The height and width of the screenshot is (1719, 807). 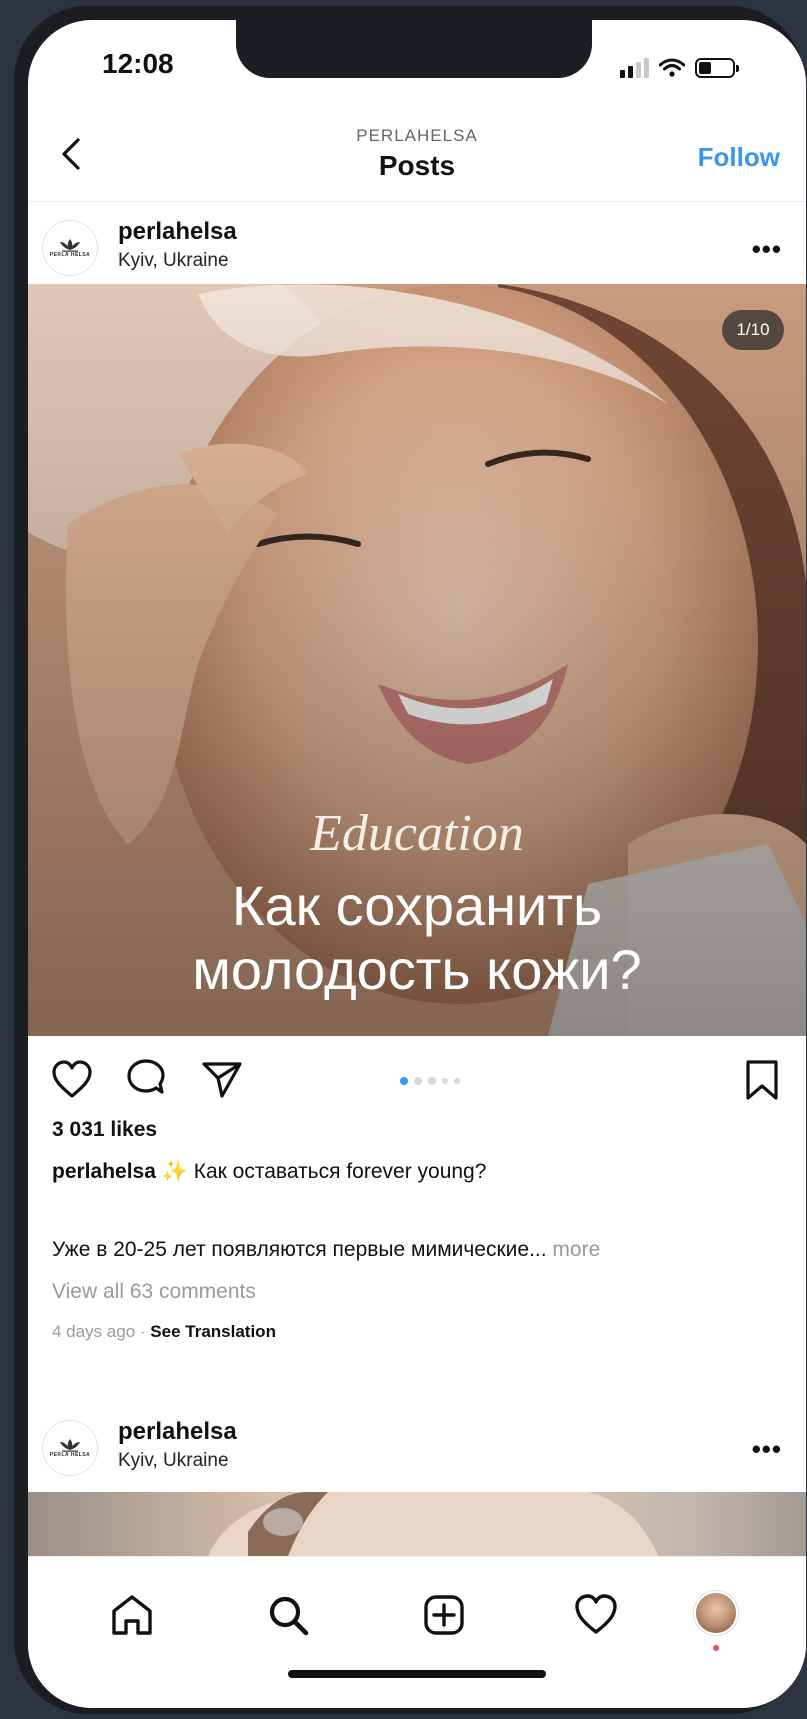 What do you see at coordinates (132, 1615) in the screenshot?
I see `home-icon` at bounding box center [132, 1615].